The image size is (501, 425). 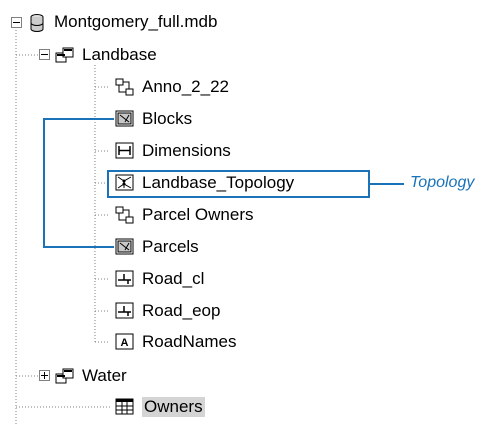 I want to click on tree-node-roadnames: A RoadNames, so click(x=175, y=342).